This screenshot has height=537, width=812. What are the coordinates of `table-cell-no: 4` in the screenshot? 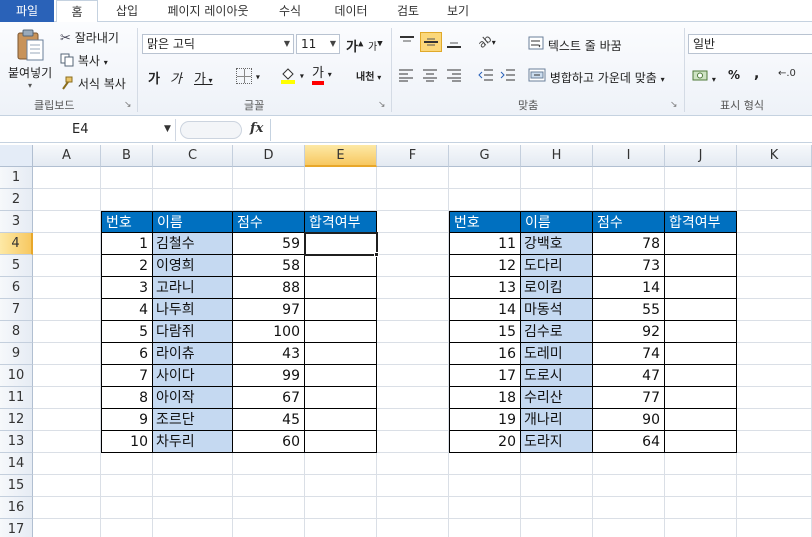 It's located at (127, 310).